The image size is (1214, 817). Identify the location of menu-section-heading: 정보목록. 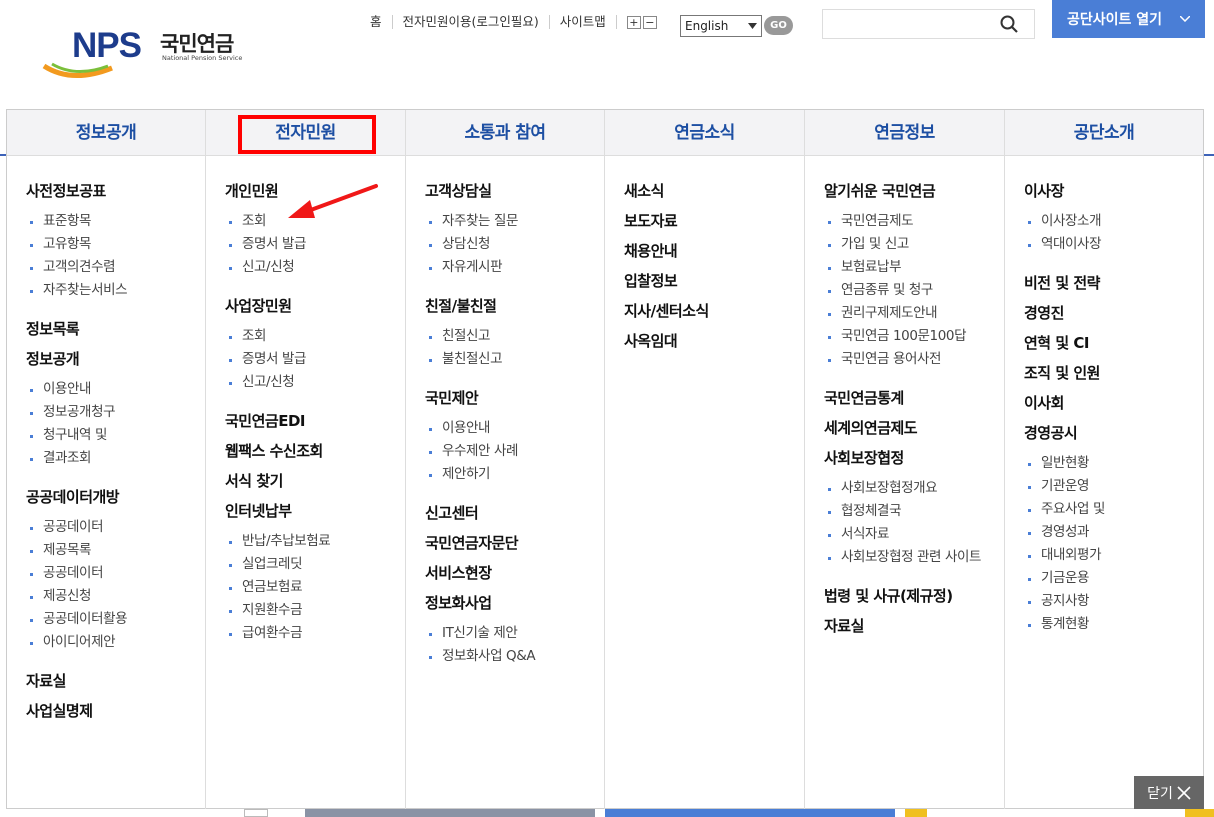
(115, 329).